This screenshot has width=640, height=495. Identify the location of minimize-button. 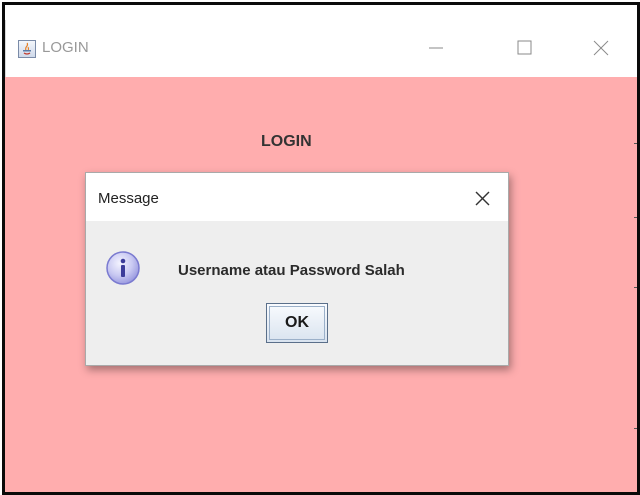
(436, 48).